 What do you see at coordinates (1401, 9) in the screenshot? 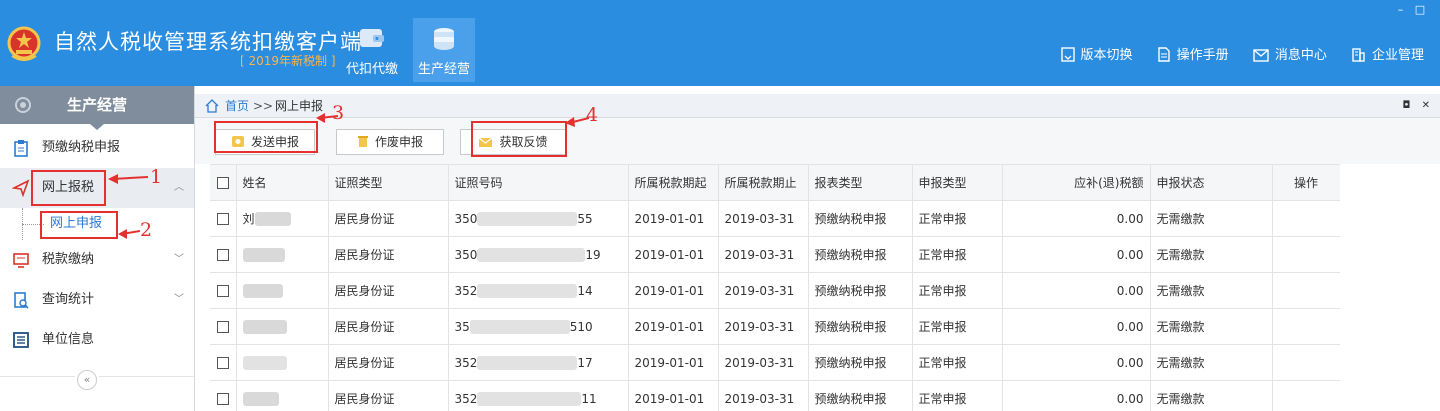
I see `minimize-button: –` at bounding box center [1401, 9].